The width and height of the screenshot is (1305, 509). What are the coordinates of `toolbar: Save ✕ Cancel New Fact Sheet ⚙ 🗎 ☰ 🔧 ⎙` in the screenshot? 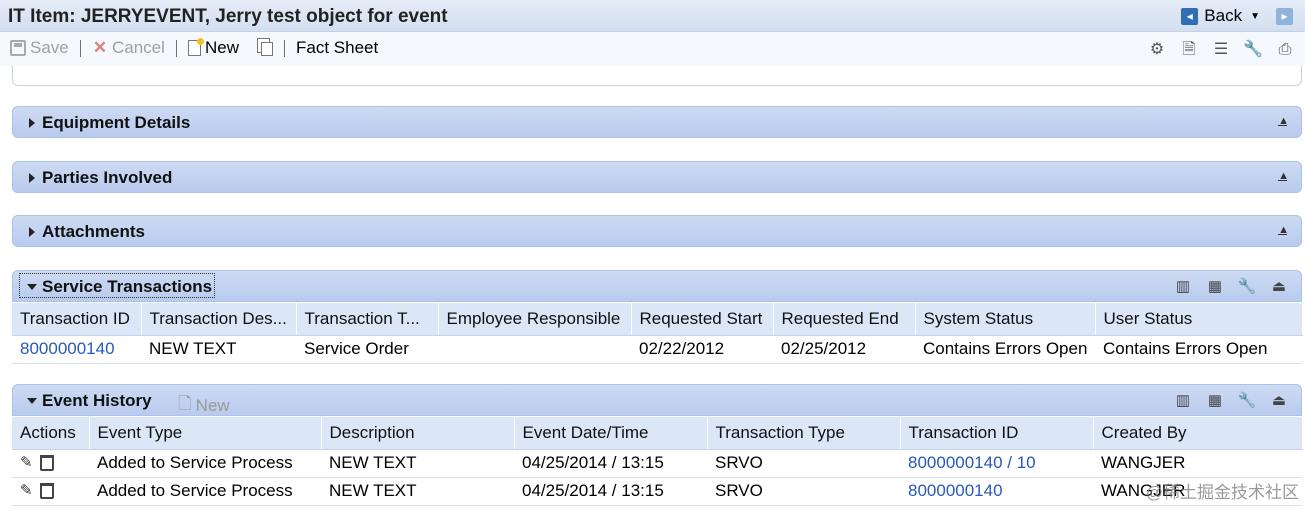 It's located at (652, 49).